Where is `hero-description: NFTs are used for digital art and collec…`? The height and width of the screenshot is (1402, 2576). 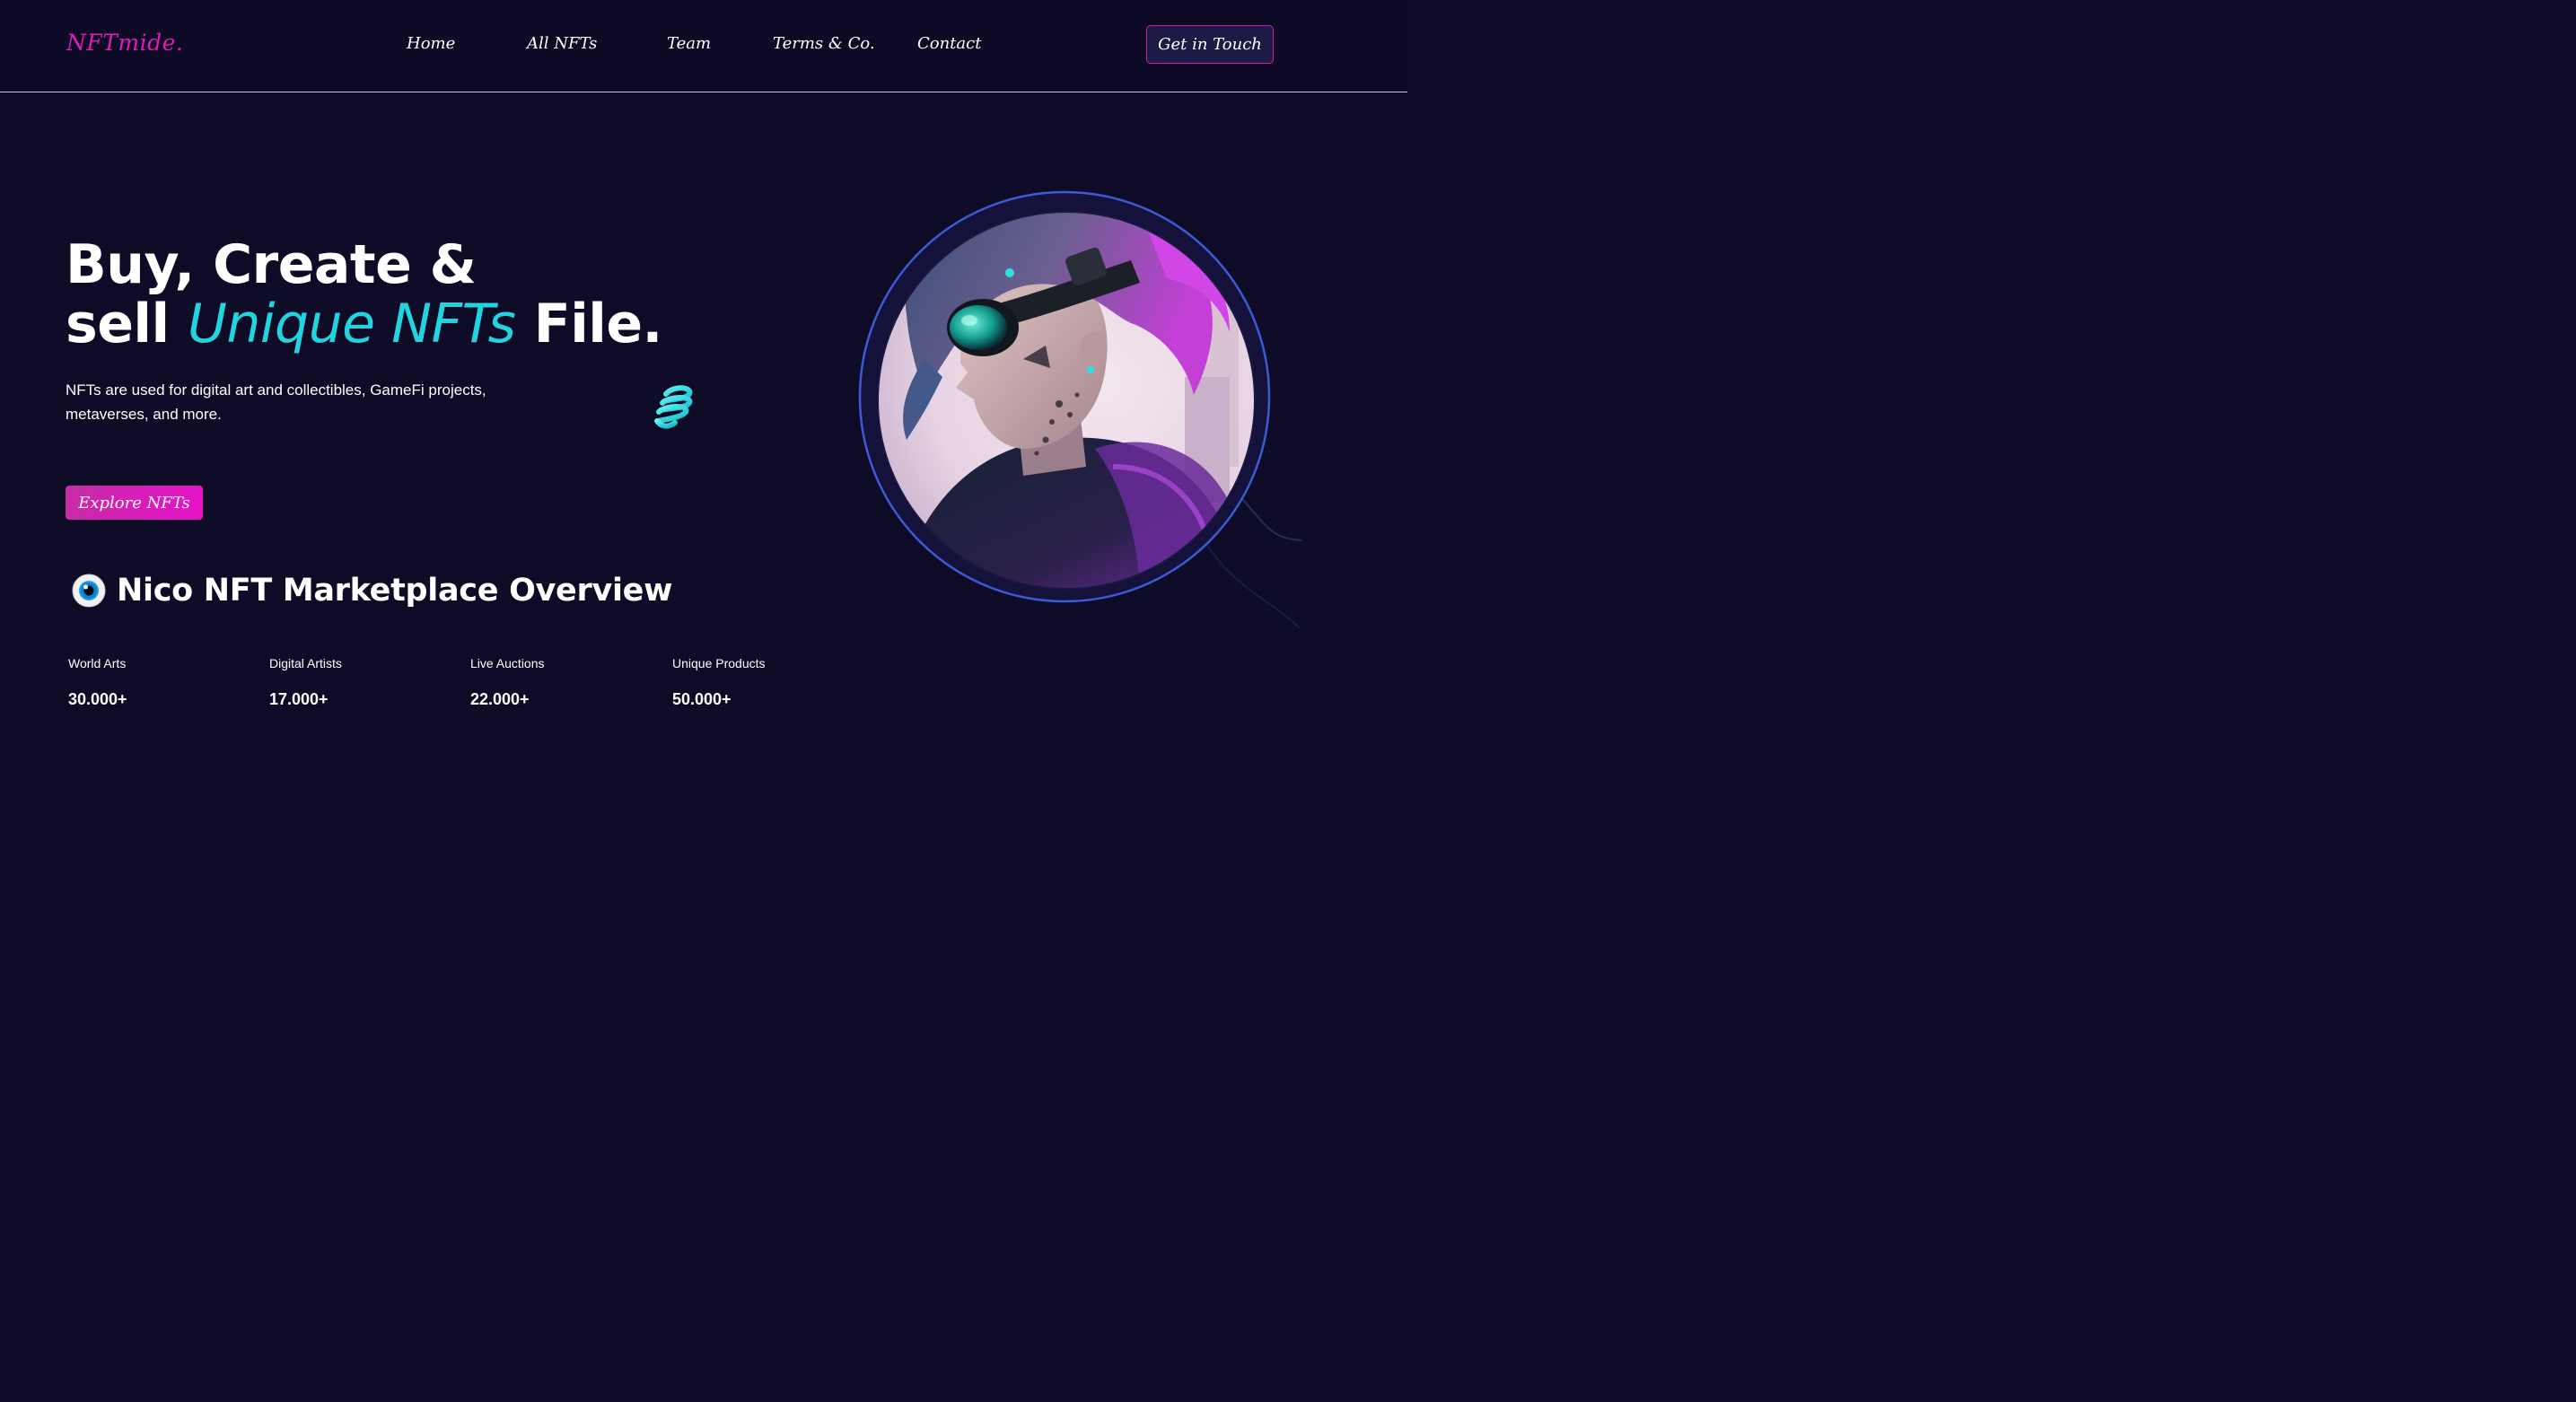
hero-description: NFTs are used for digital art and collec… is located at coordinates (276, 402).